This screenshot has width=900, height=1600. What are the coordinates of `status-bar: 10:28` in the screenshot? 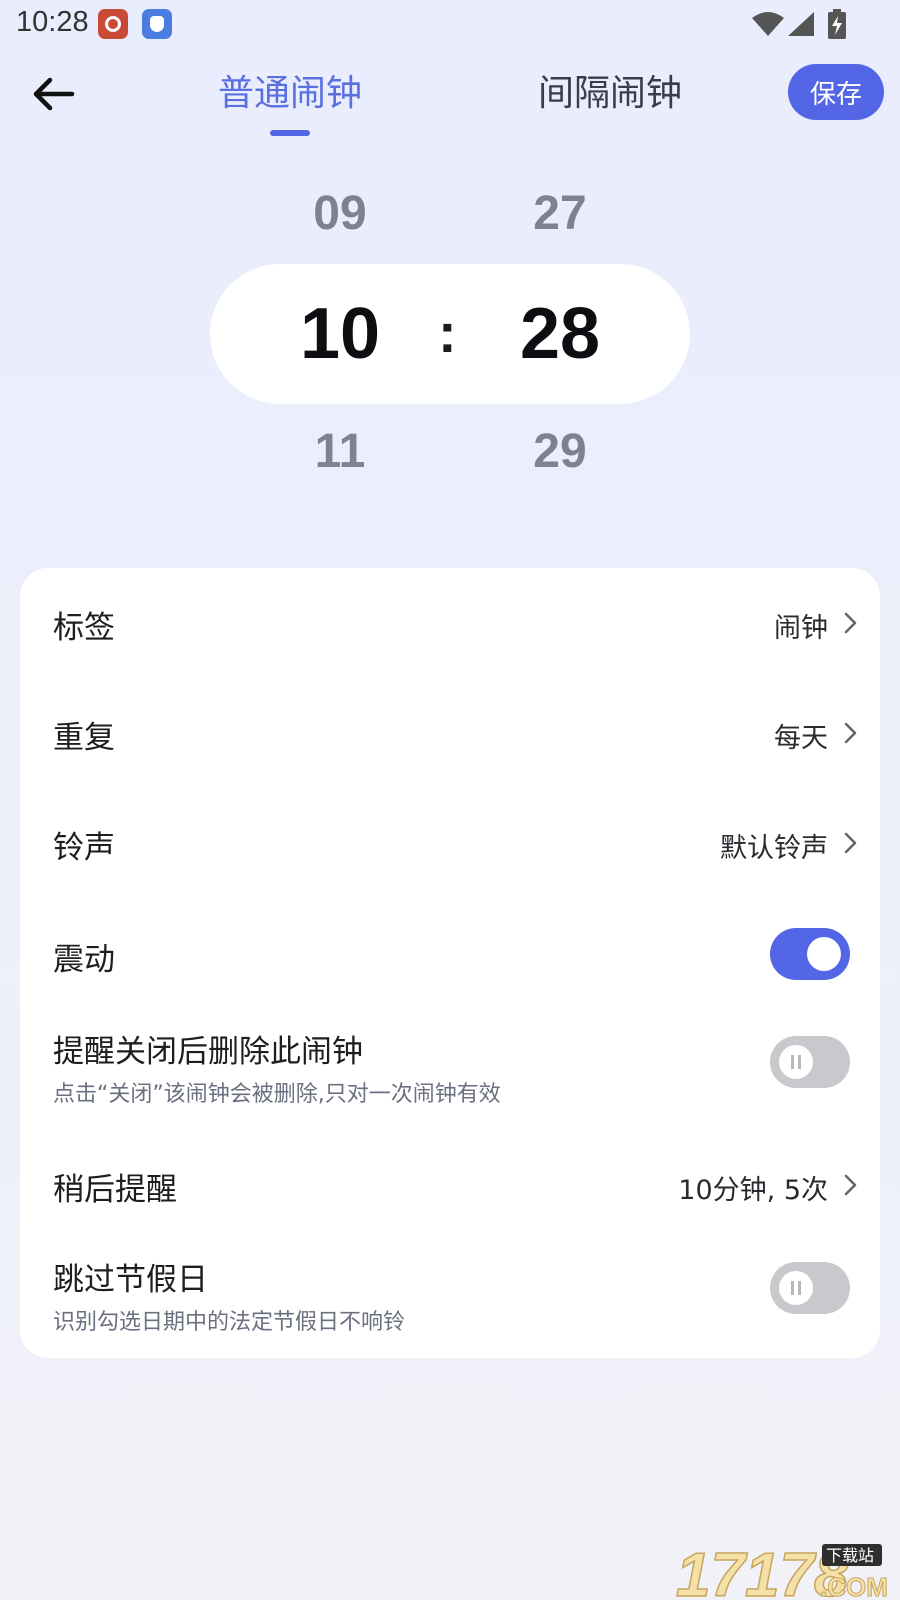 It's located at (450, 24).